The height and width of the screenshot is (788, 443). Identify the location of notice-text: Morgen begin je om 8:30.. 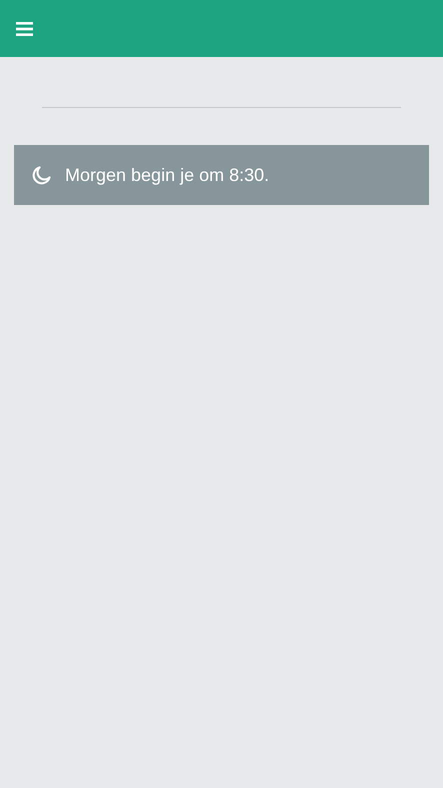
(167, 175).